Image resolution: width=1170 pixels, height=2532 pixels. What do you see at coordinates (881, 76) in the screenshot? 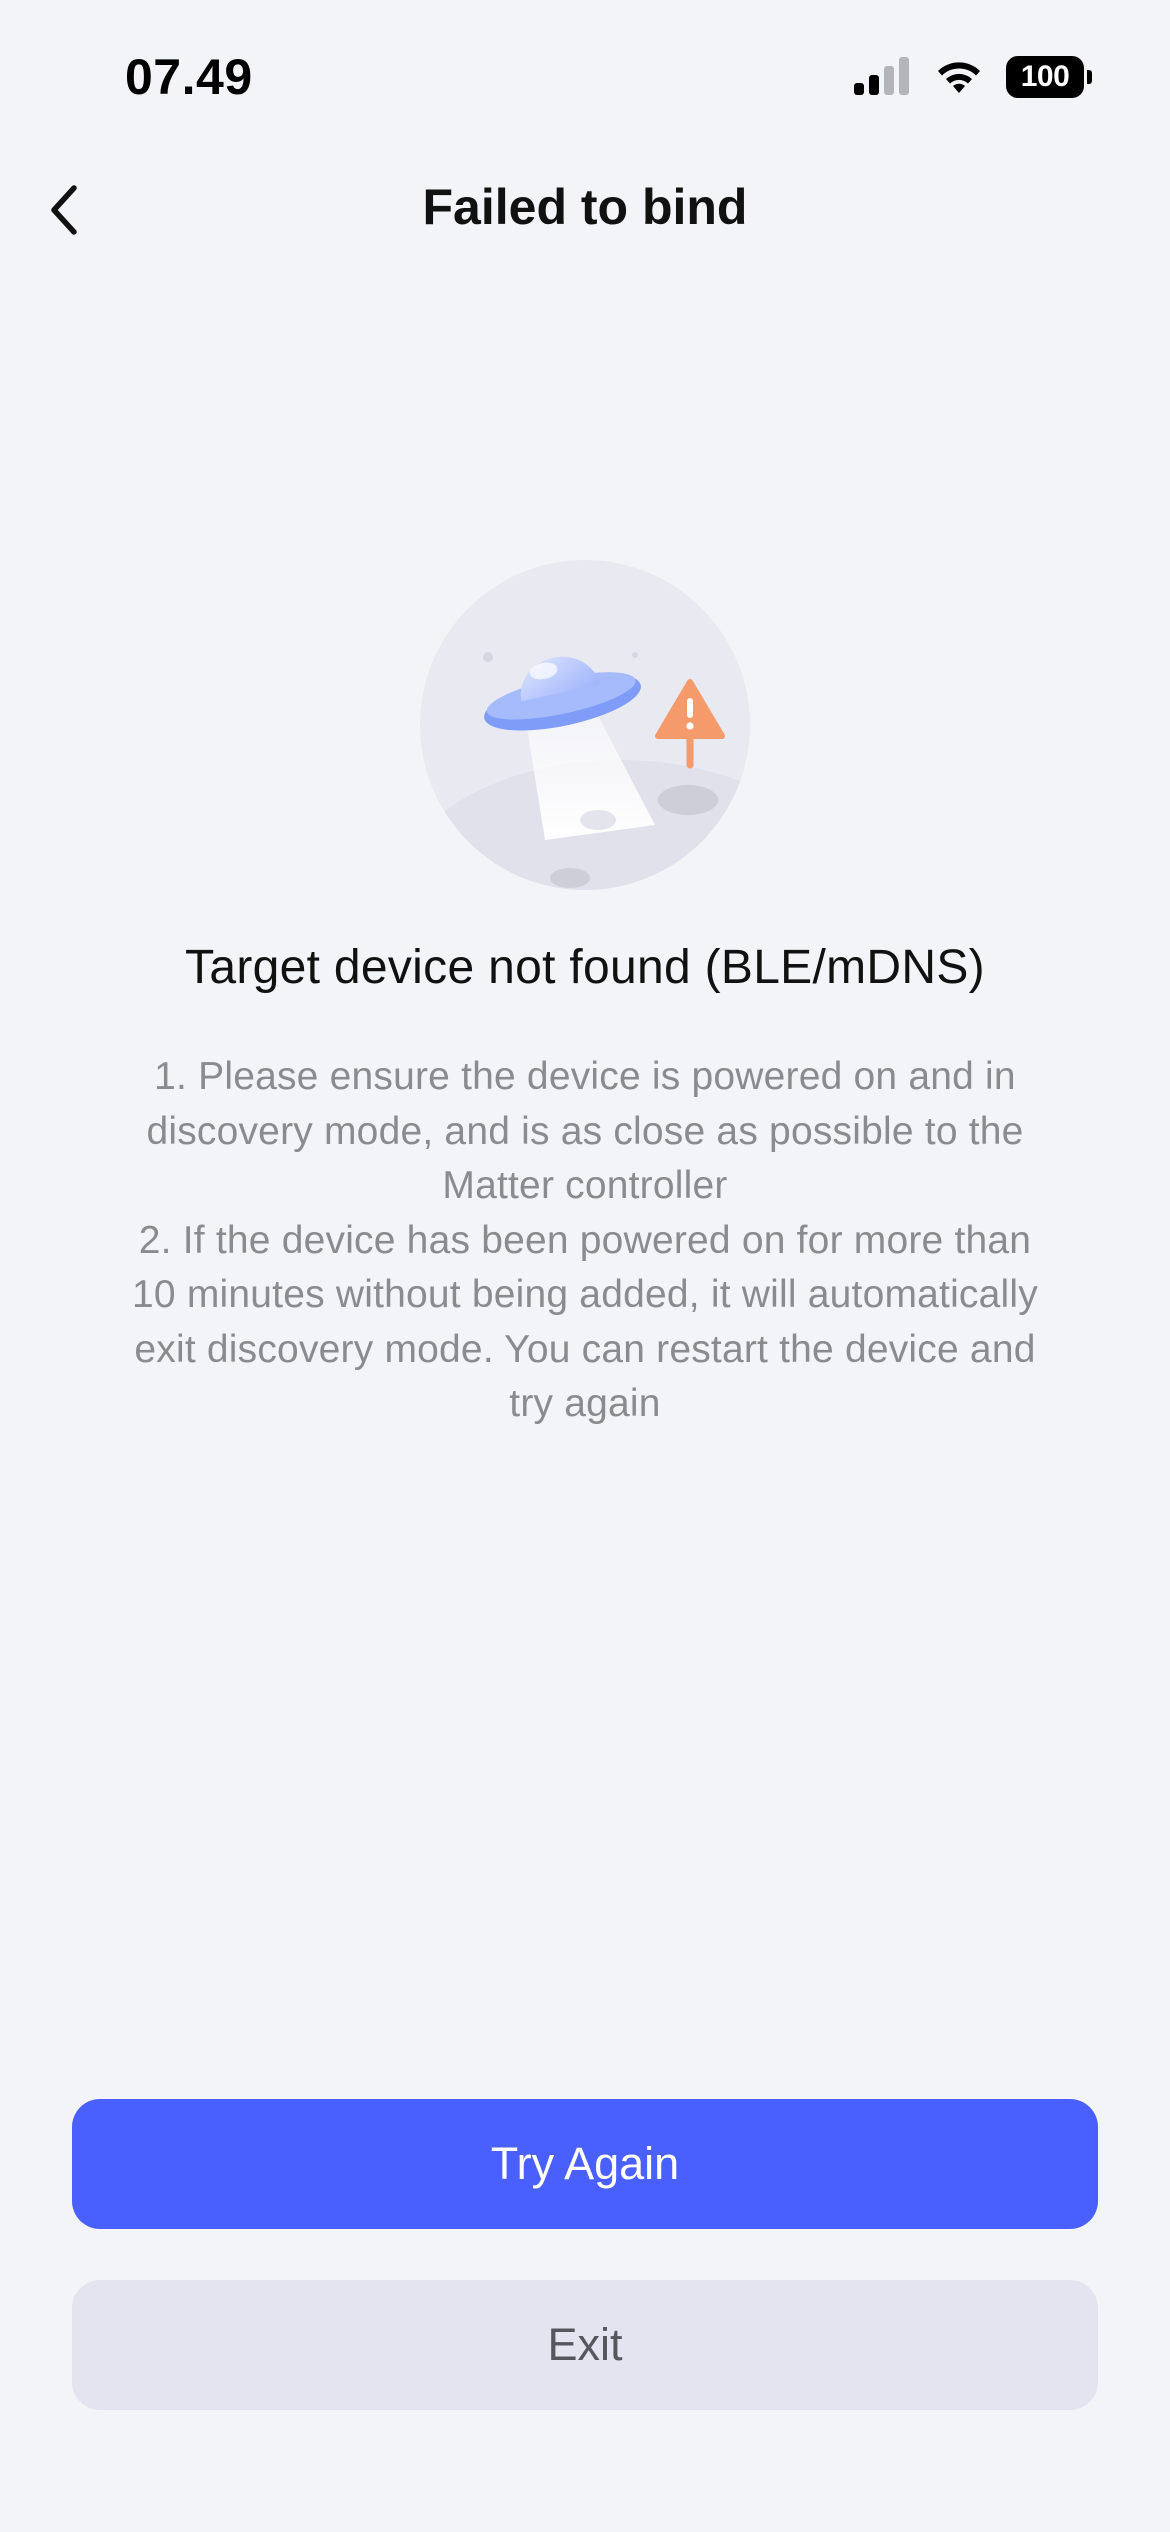
I see `cellular-signal-icon` at bounding box center [881, 76].